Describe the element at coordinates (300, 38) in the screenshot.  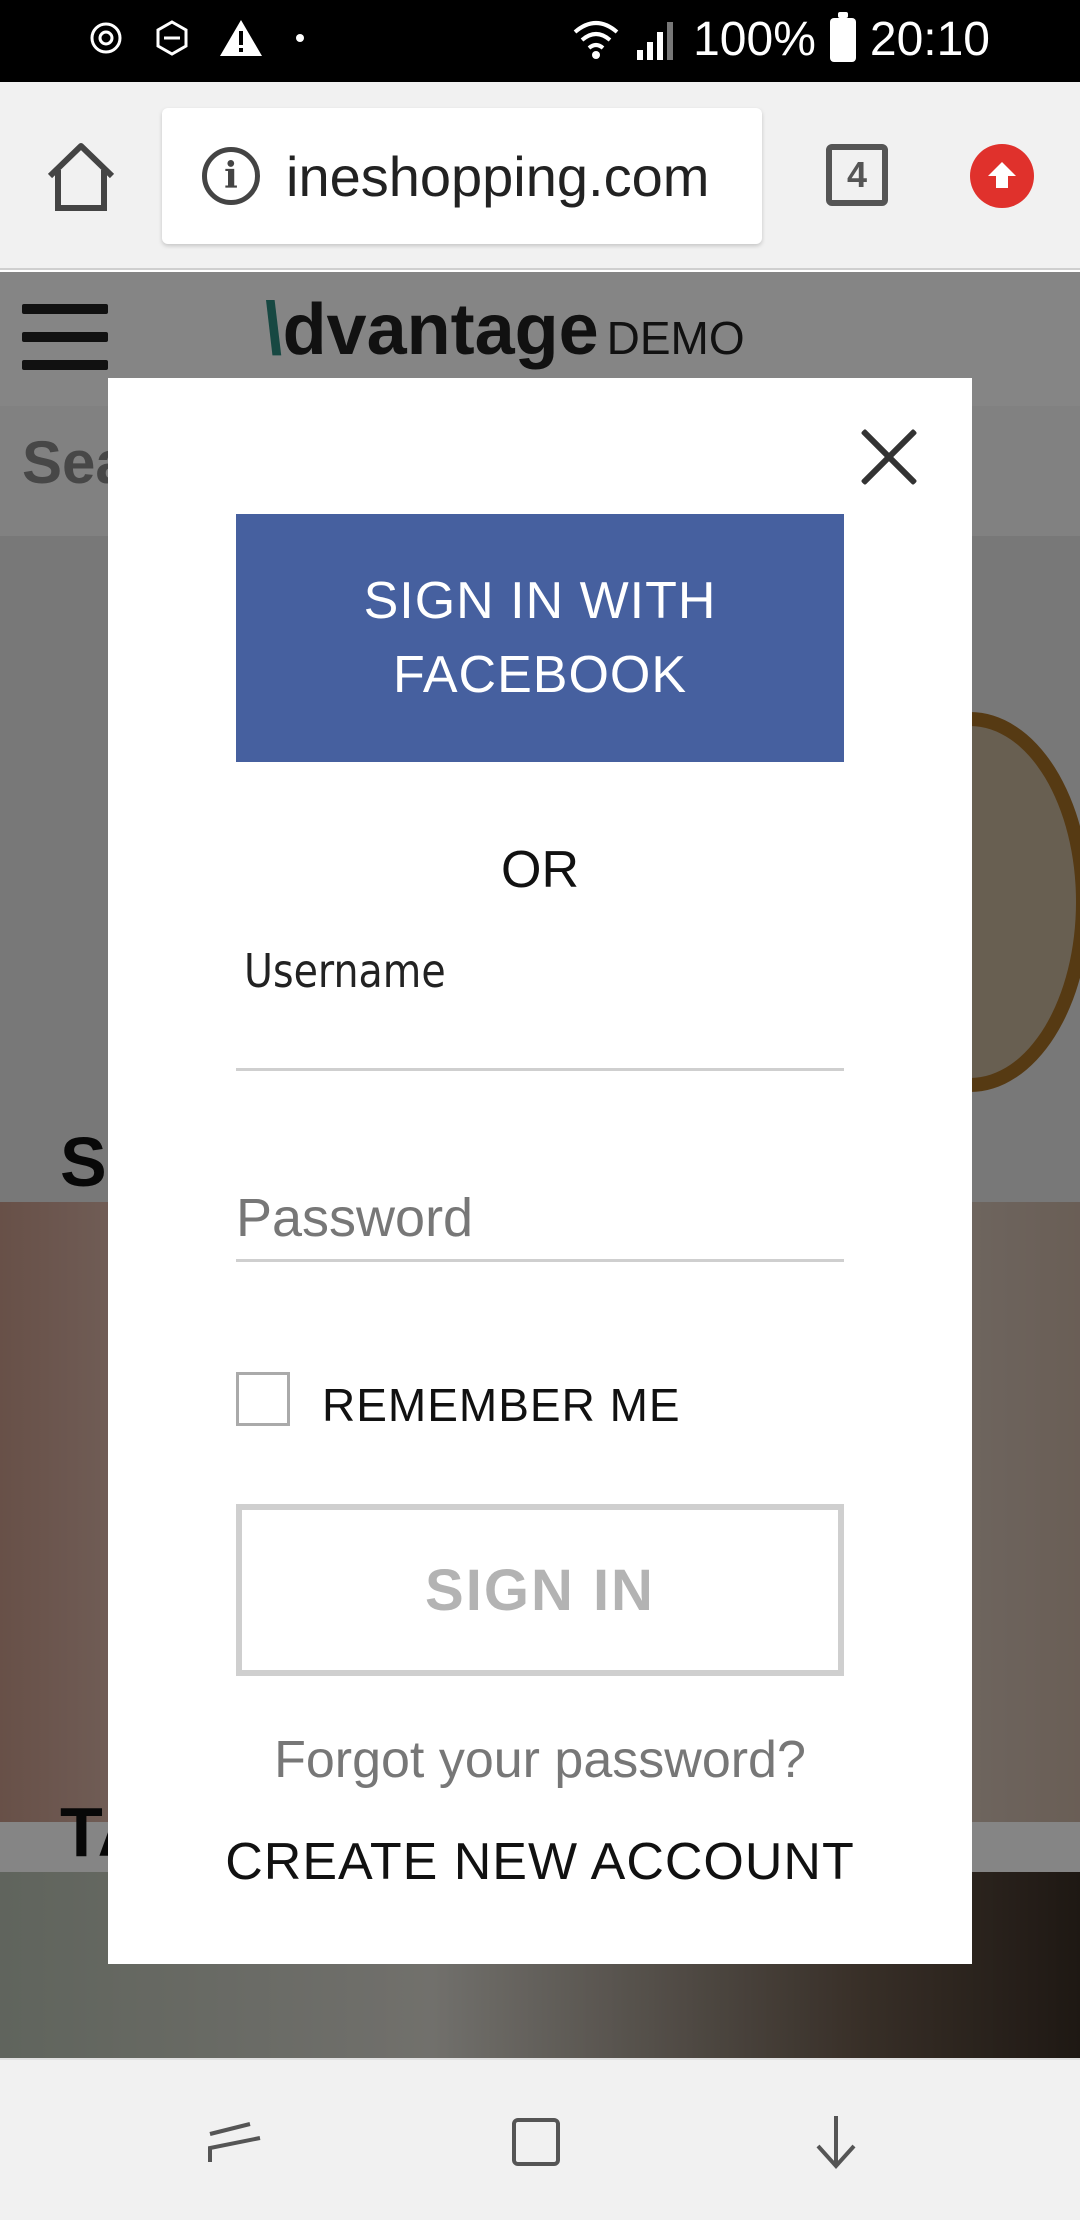
I see `dot-icon` at that location.